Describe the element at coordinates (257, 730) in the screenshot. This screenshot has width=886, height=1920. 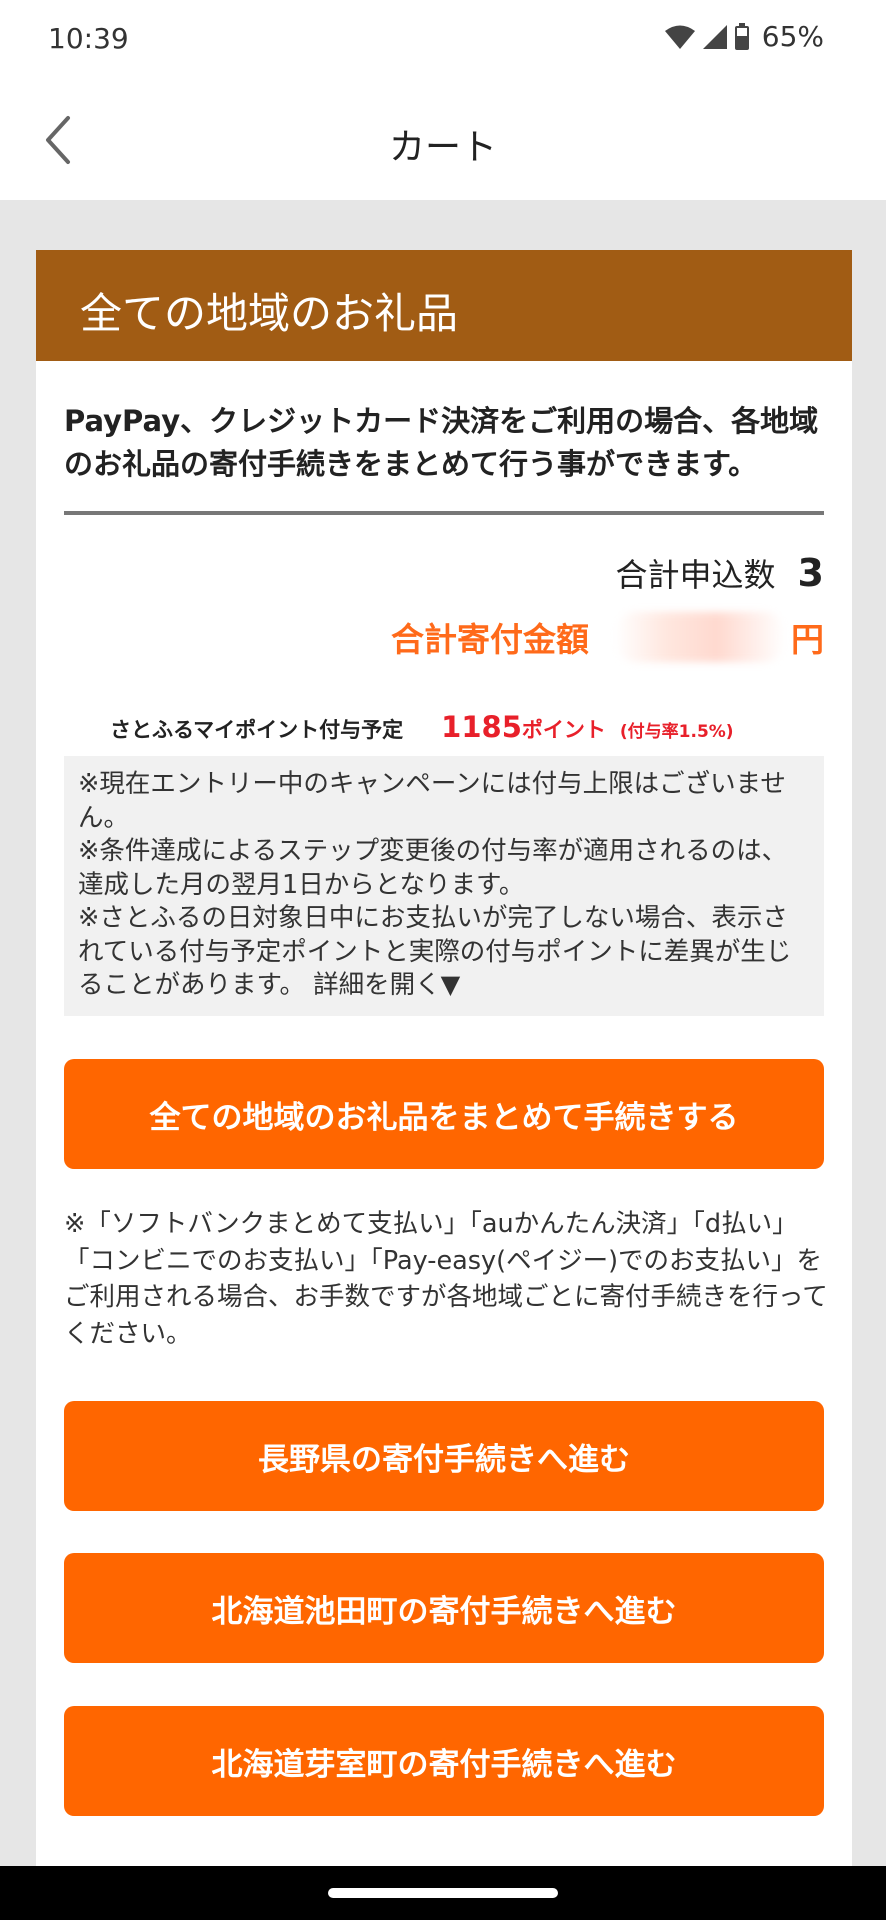
I see `points-label: さとふるマイポイント付与予定` at that location.